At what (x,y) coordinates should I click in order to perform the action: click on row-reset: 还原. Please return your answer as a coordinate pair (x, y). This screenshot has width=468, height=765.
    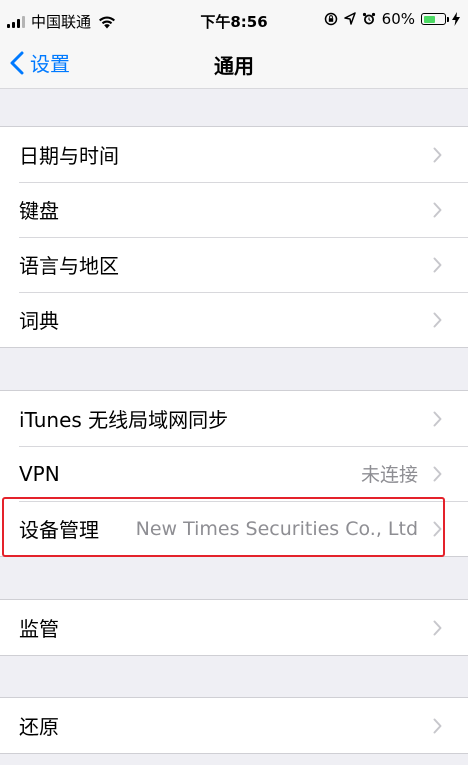
    Looking at the image, I should click on (234, 725).